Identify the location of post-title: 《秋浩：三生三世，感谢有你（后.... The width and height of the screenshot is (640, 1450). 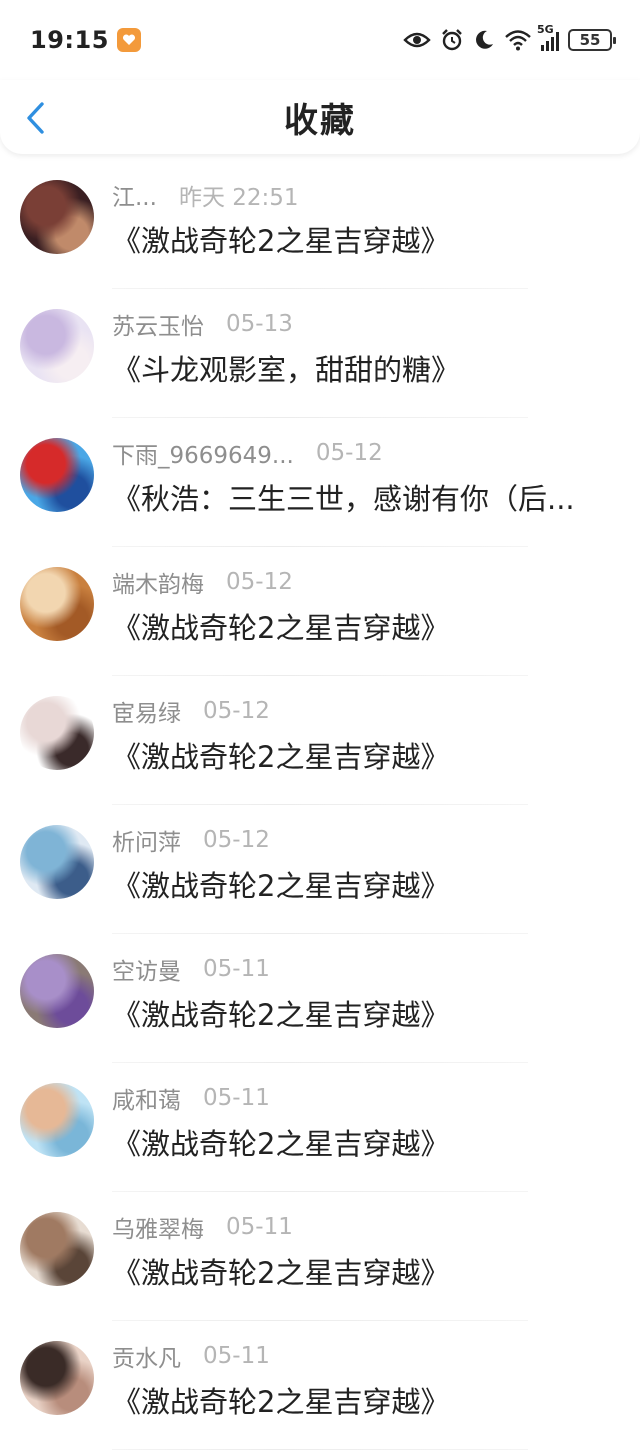
(367, 497).